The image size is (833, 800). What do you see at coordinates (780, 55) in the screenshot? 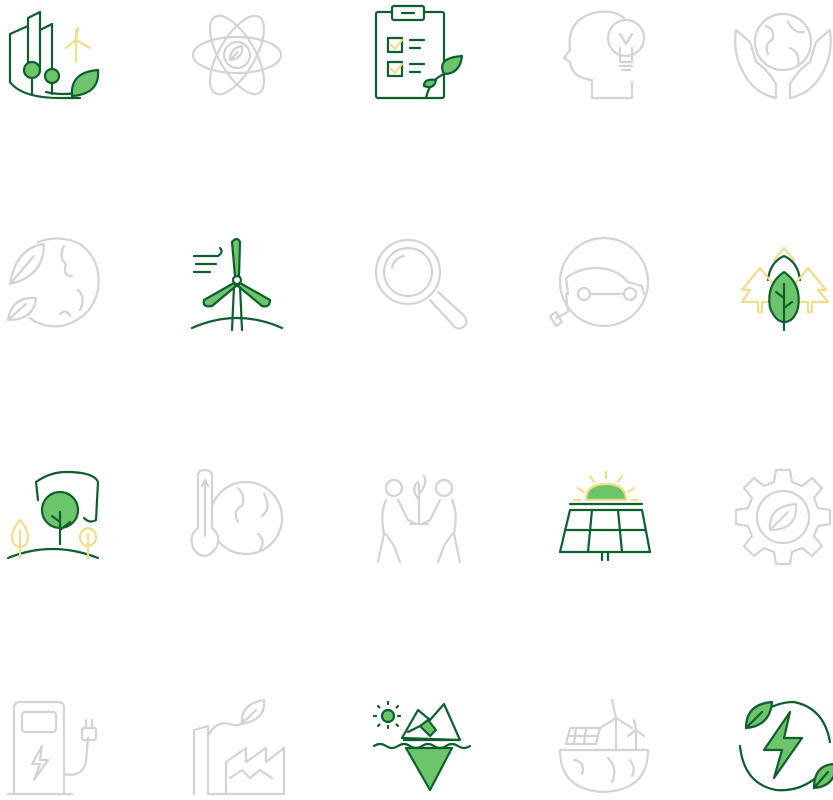
I see `hands-globe-icon` at bounding box center [780, 55].